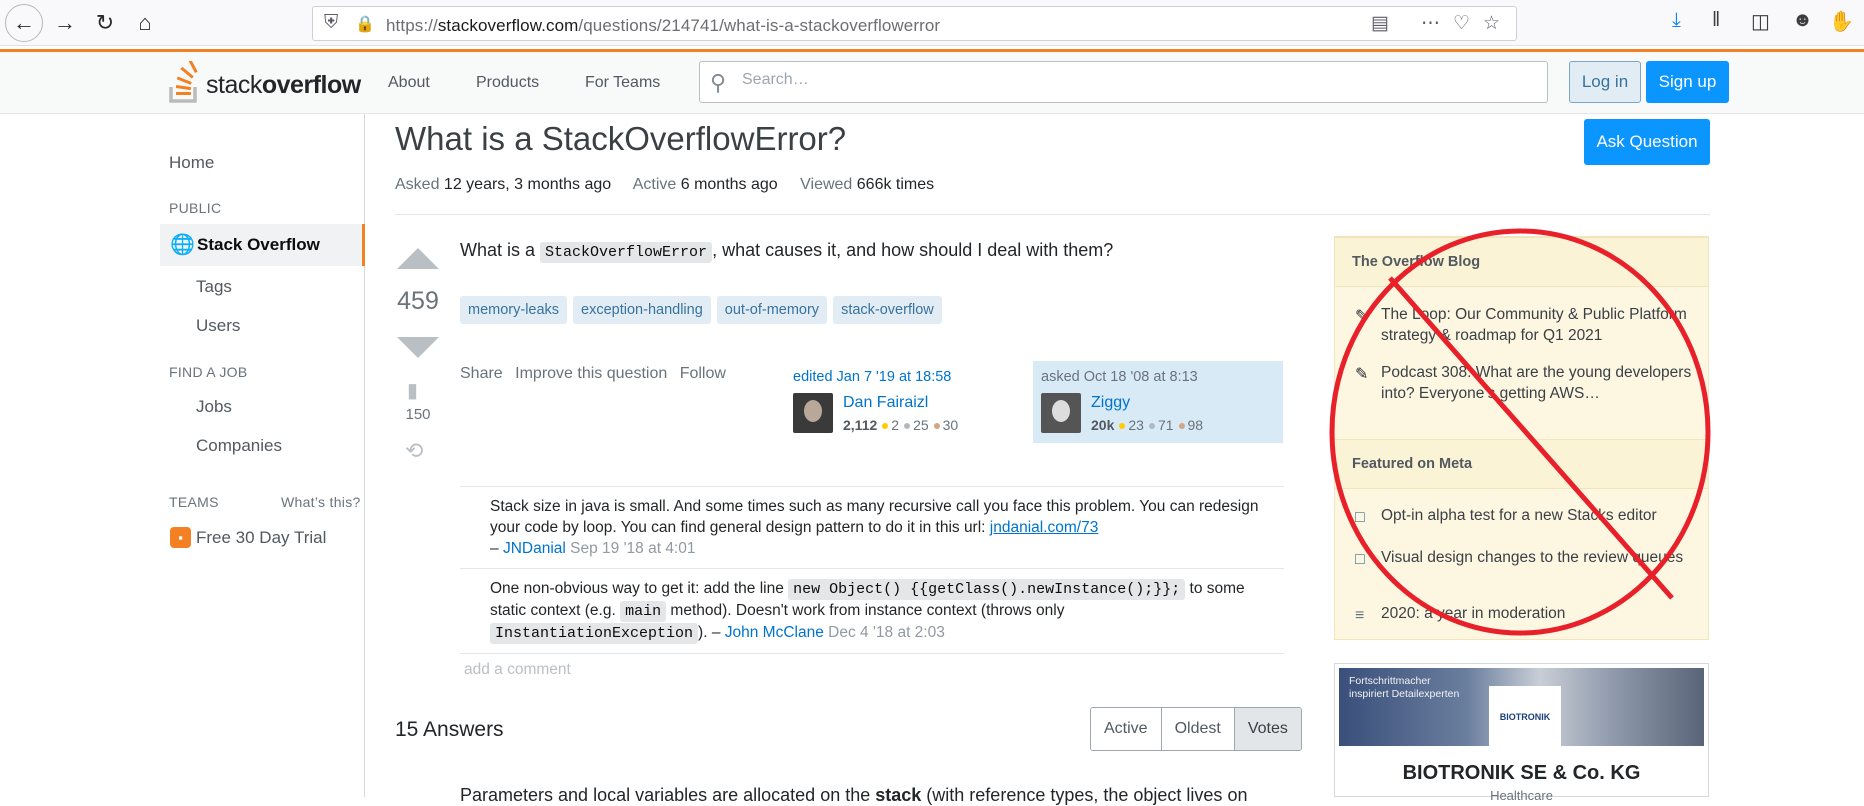 This screenshot has width=1864, height=806. Describe the element at coordinates (1052, 214) in the screenshot. I see `divider` at that location.